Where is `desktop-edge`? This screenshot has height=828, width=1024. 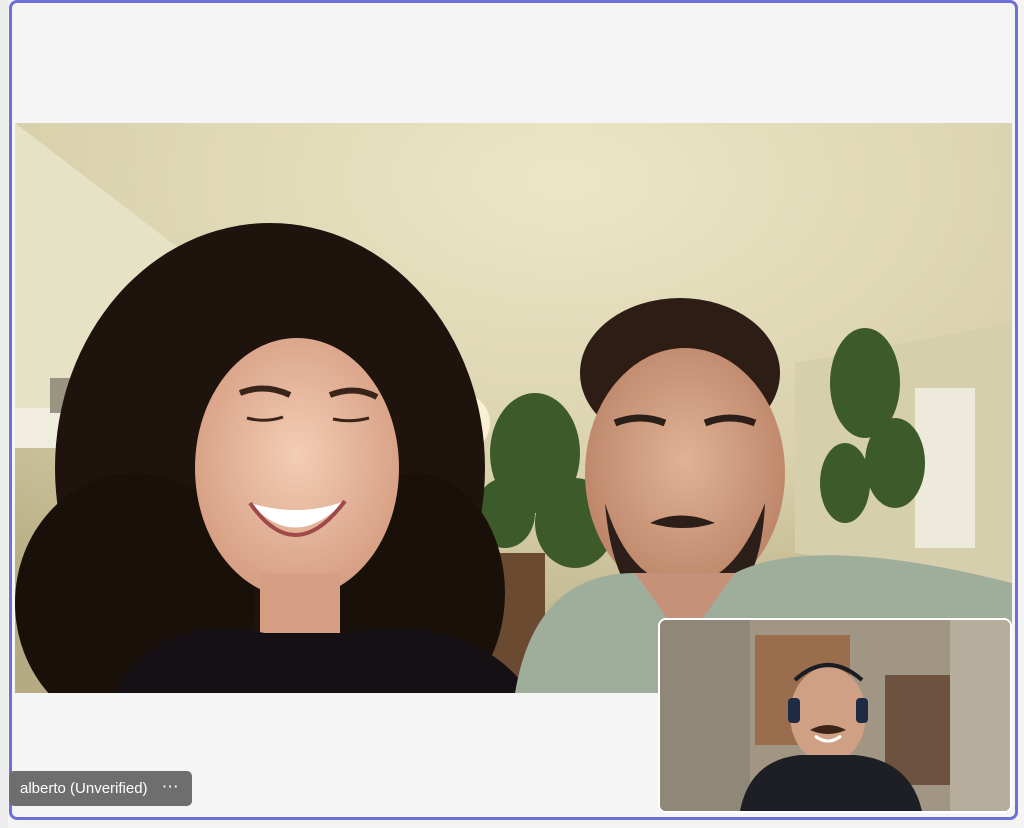
desktop-edge is located at coordinates (4, 414).